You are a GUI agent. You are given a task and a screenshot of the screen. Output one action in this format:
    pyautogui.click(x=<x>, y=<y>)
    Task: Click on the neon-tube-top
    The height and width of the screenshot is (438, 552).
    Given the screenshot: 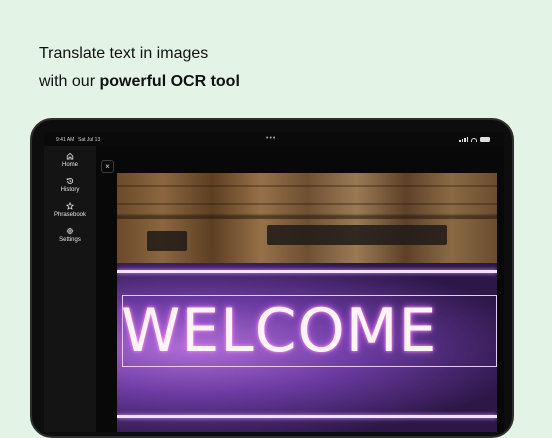 What is the action you would take?
    pyautogui.click(x=307, y=271)
    